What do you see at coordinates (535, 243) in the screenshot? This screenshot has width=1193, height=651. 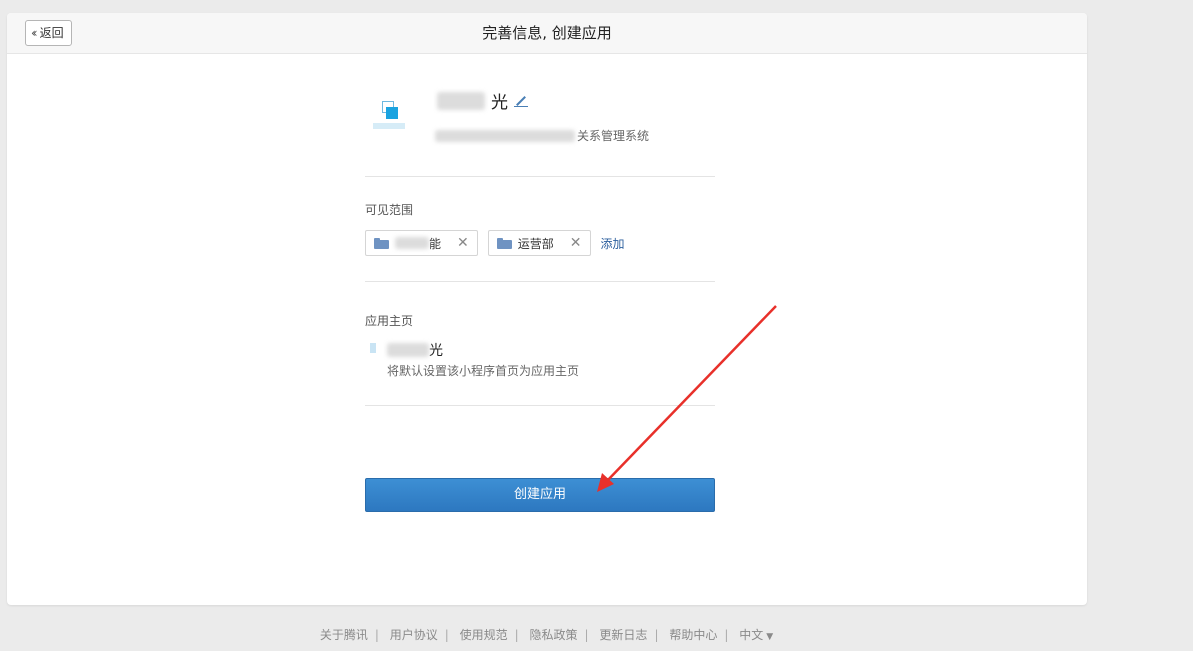 I see `scope-tag-label: 运营部` at bounding box center [535, 243].